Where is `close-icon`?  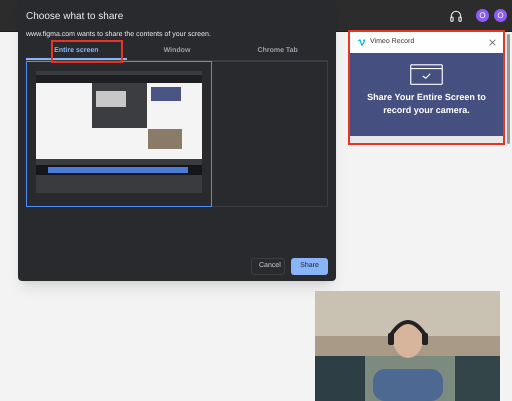
close-icon is located at coordinates (492, 42).